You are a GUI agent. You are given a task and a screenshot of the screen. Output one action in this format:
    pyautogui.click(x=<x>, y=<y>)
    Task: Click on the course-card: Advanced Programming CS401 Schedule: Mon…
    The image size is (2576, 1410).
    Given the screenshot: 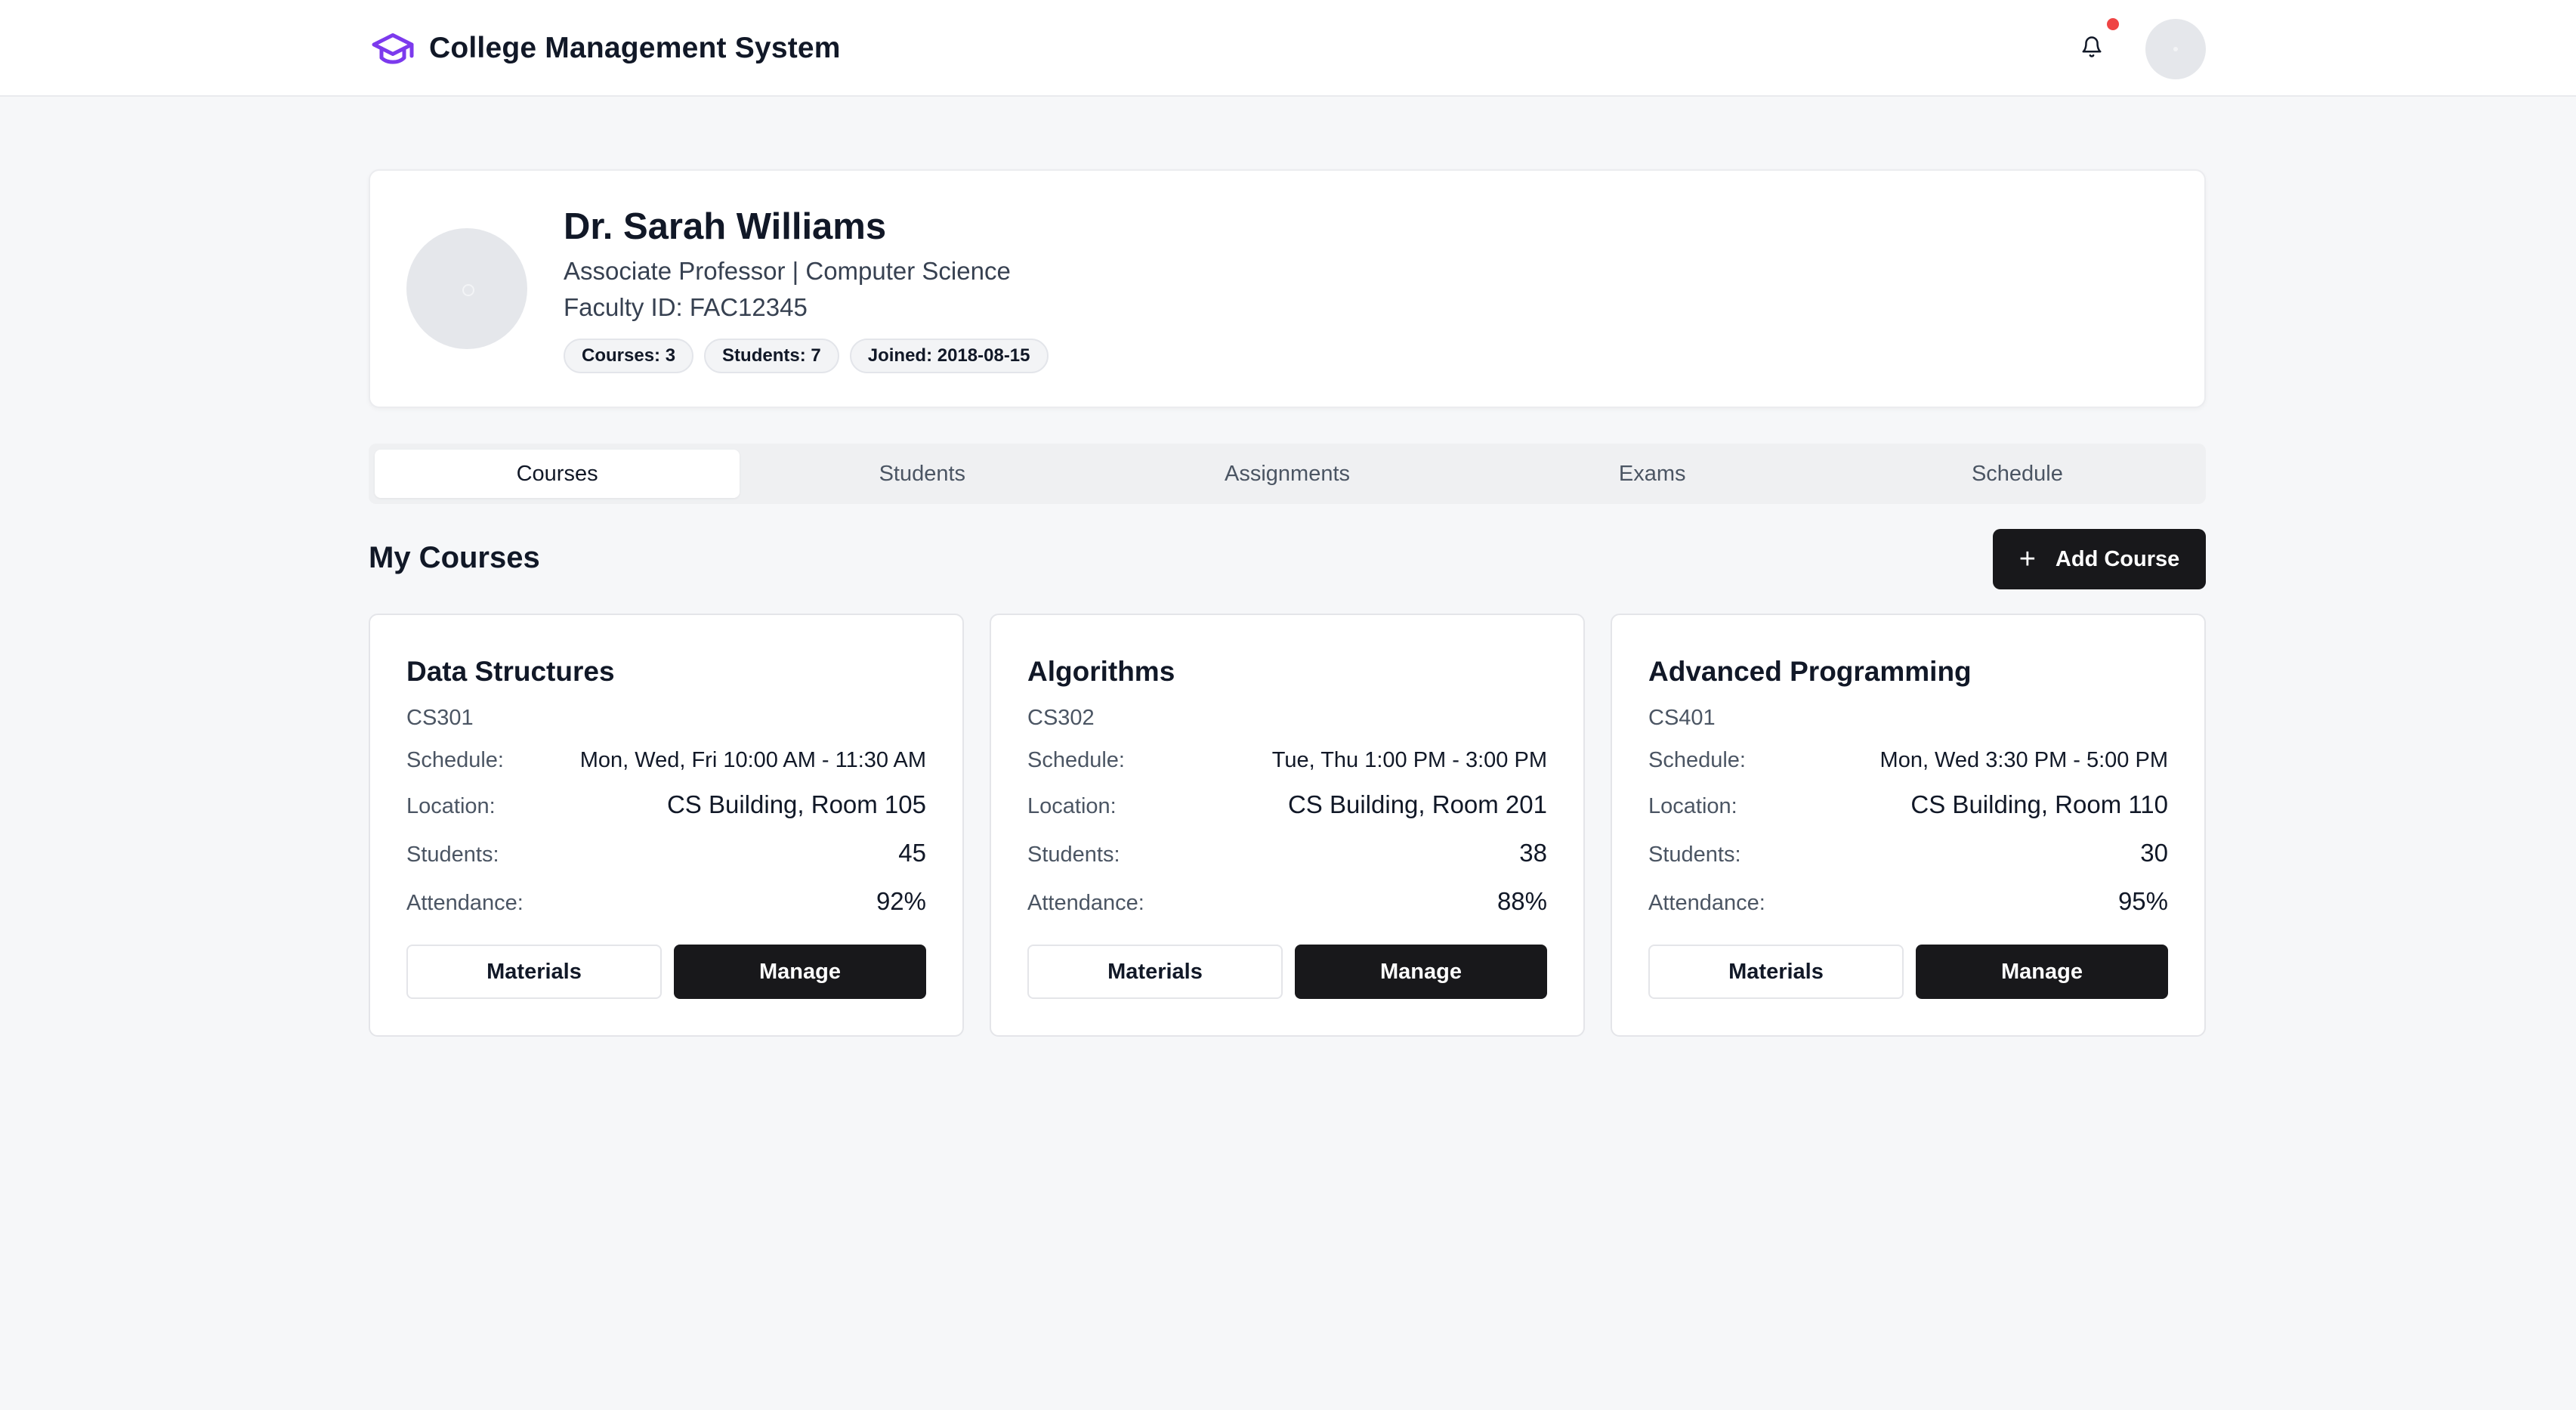 What is the action you would take?
    pyautogui.click(x=1908, y=825)
    